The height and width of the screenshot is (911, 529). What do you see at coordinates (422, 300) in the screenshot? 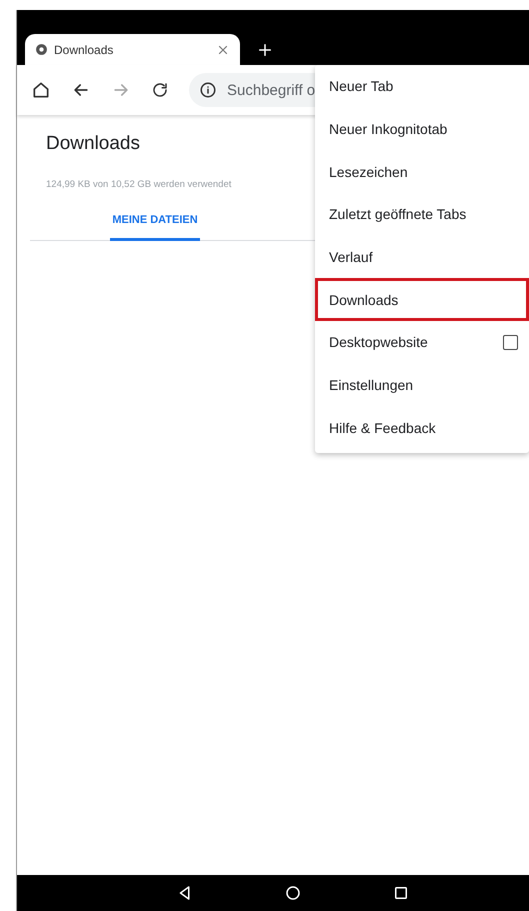
I see `menu-item: Downloads` at bounding box center [422, 300].